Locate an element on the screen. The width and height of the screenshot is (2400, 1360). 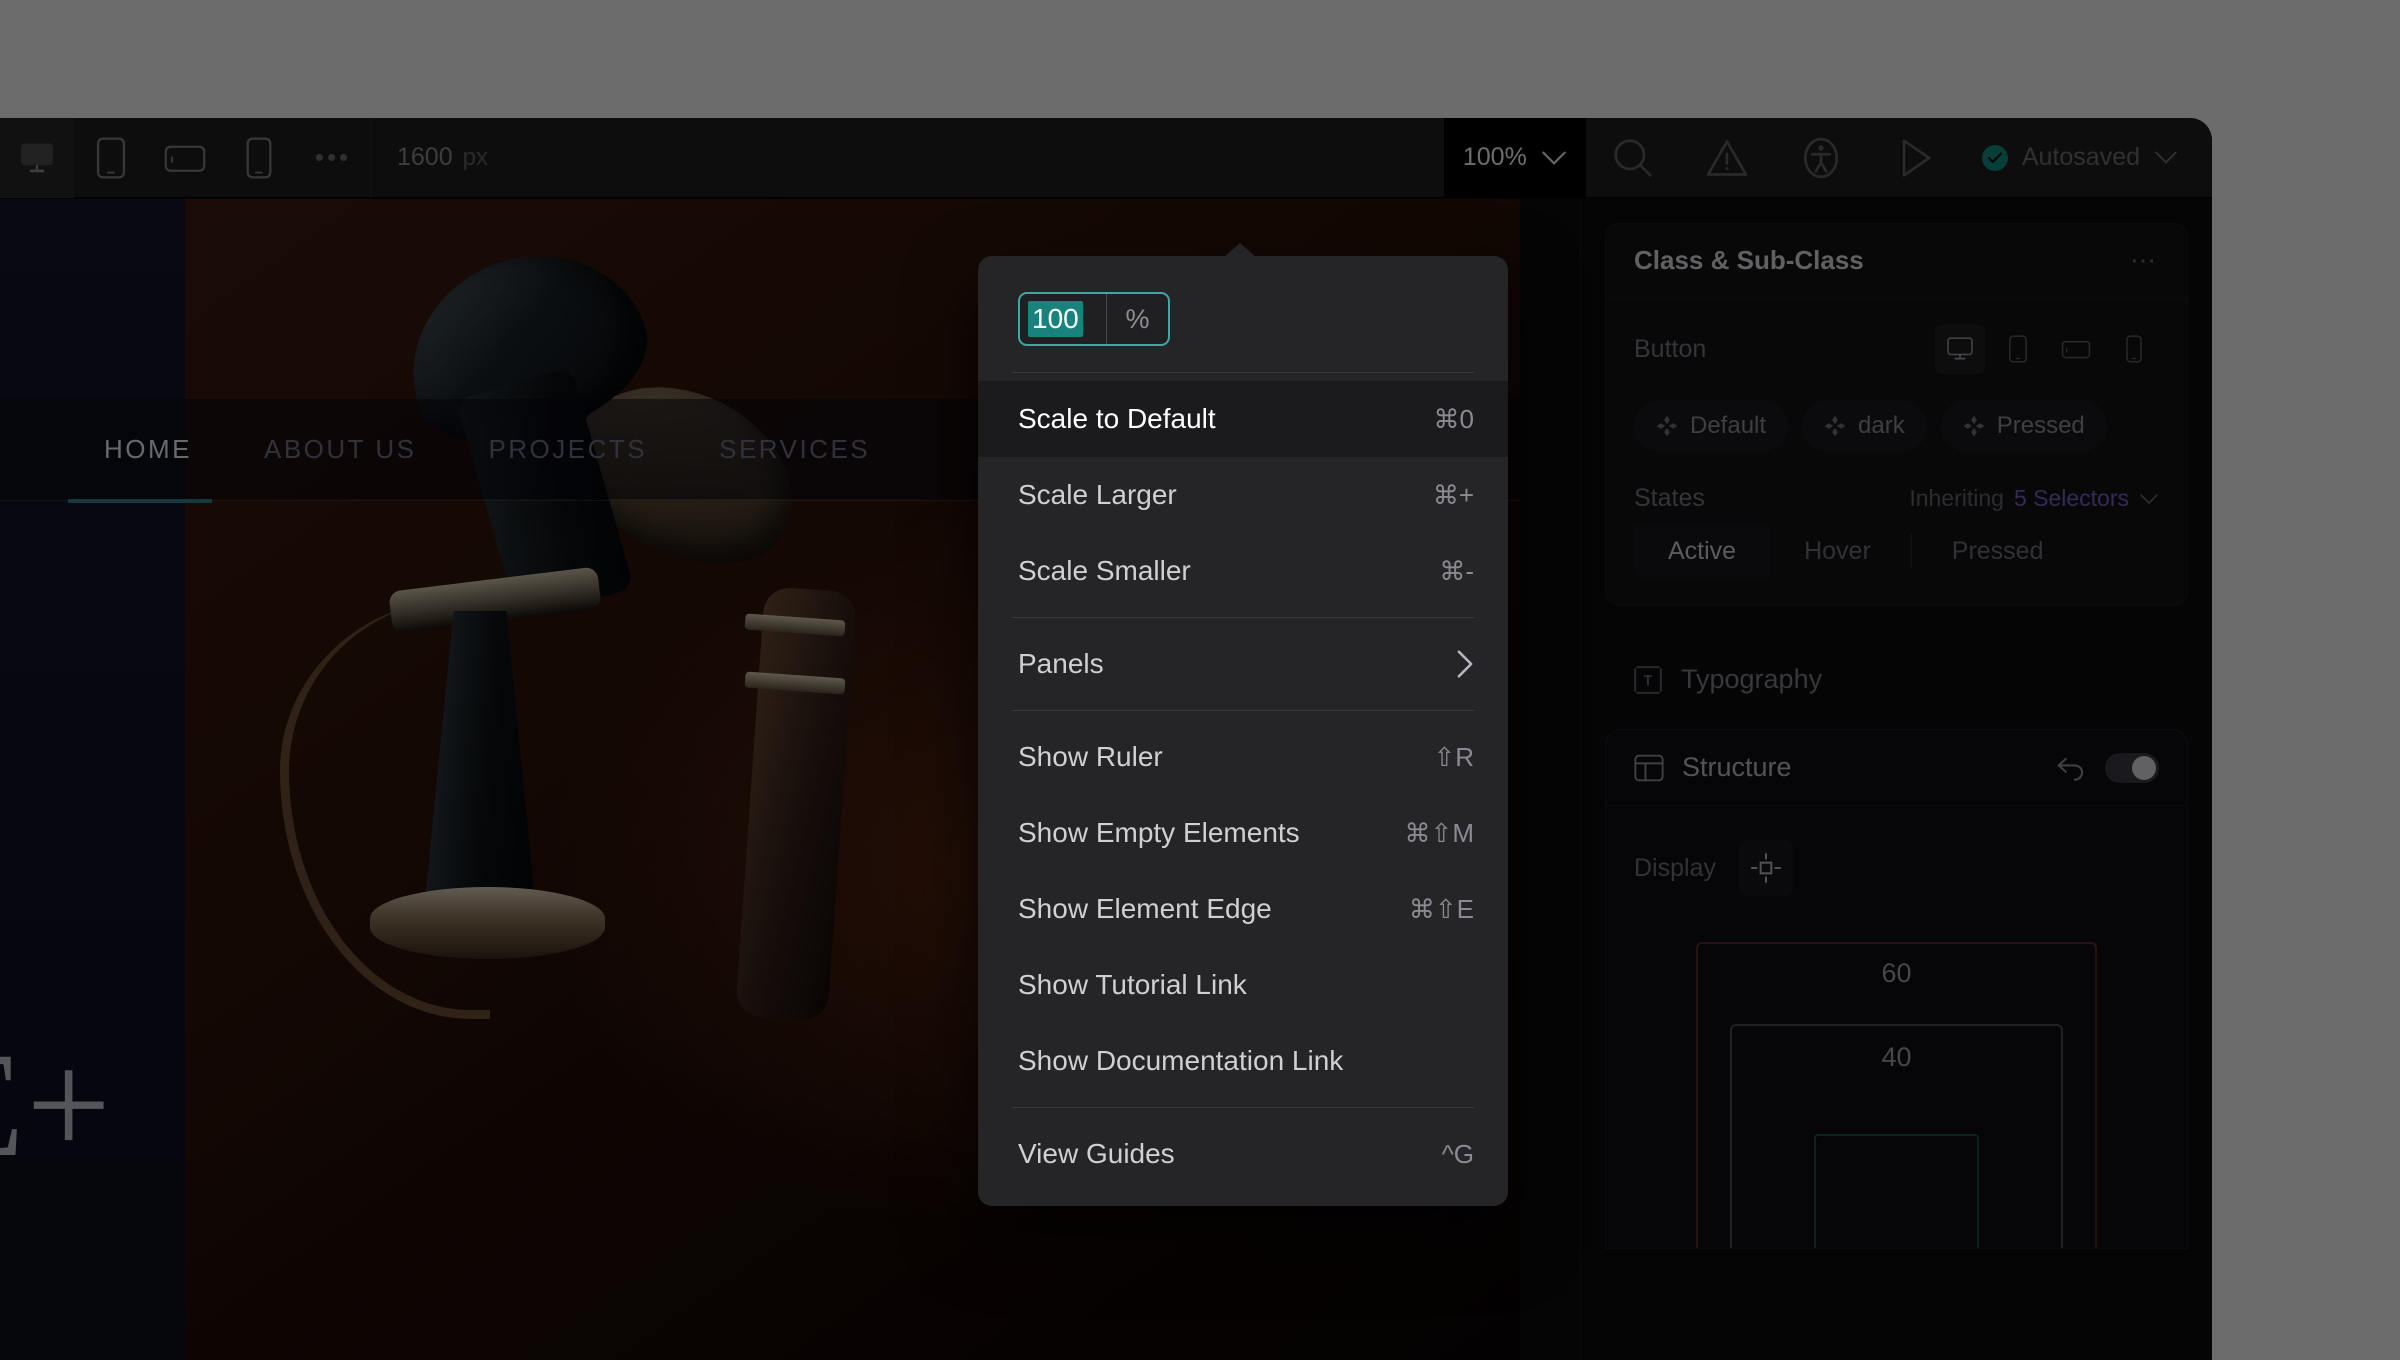
class-tag-default: Default is located at coordinates (1711, 426).